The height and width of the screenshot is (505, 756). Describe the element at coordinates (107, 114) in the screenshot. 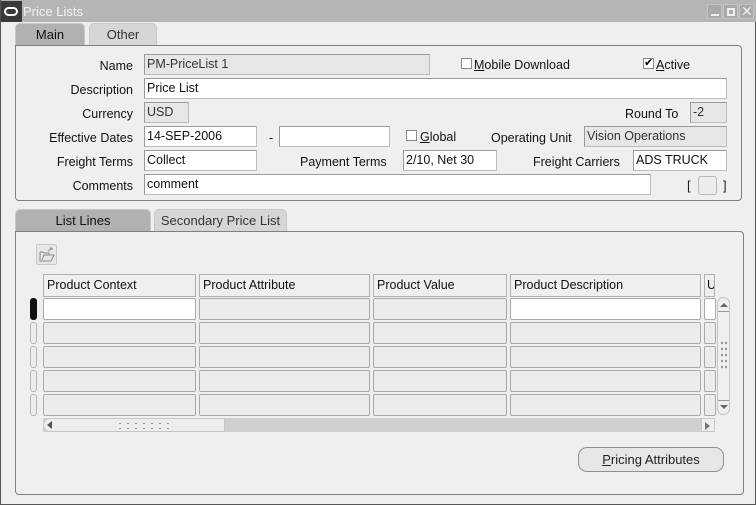

I see `currency-label: Currency` at that location.